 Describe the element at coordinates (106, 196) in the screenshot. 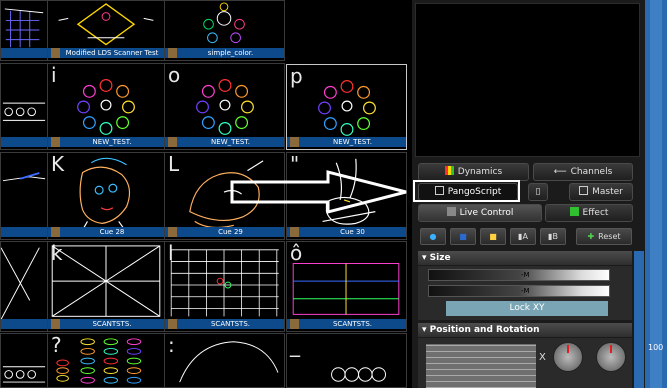

I see `cue-cell: K Cue 28` at that location.